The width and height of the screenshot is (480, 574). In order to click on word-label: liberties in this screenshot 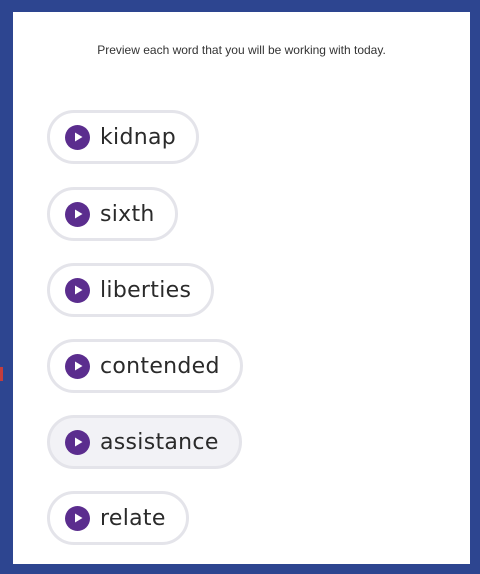, I will do `click(146, 290)`.